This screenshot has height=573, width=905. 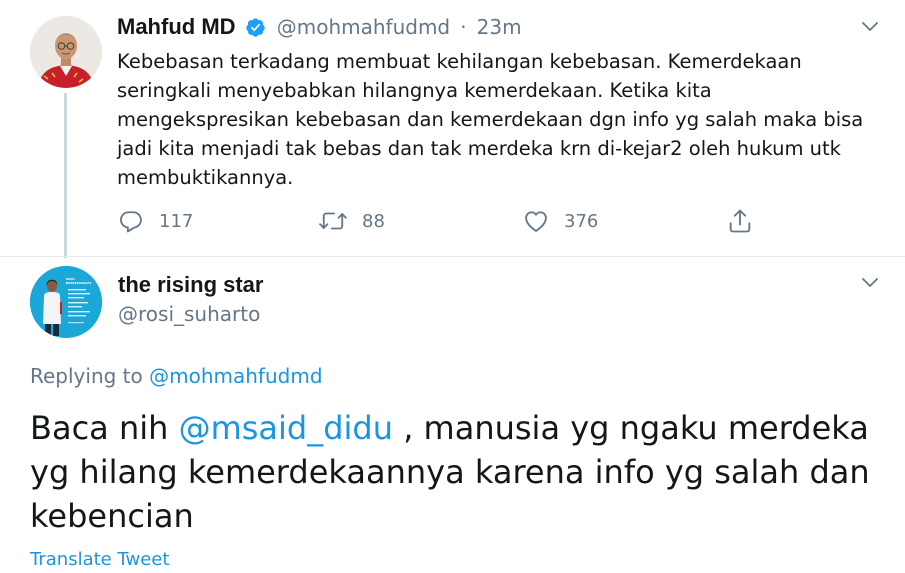 What do you see at coordinates (499, 27) in the screenshot?
I see `timestamp: 23m` at bounding box center [499, 27].